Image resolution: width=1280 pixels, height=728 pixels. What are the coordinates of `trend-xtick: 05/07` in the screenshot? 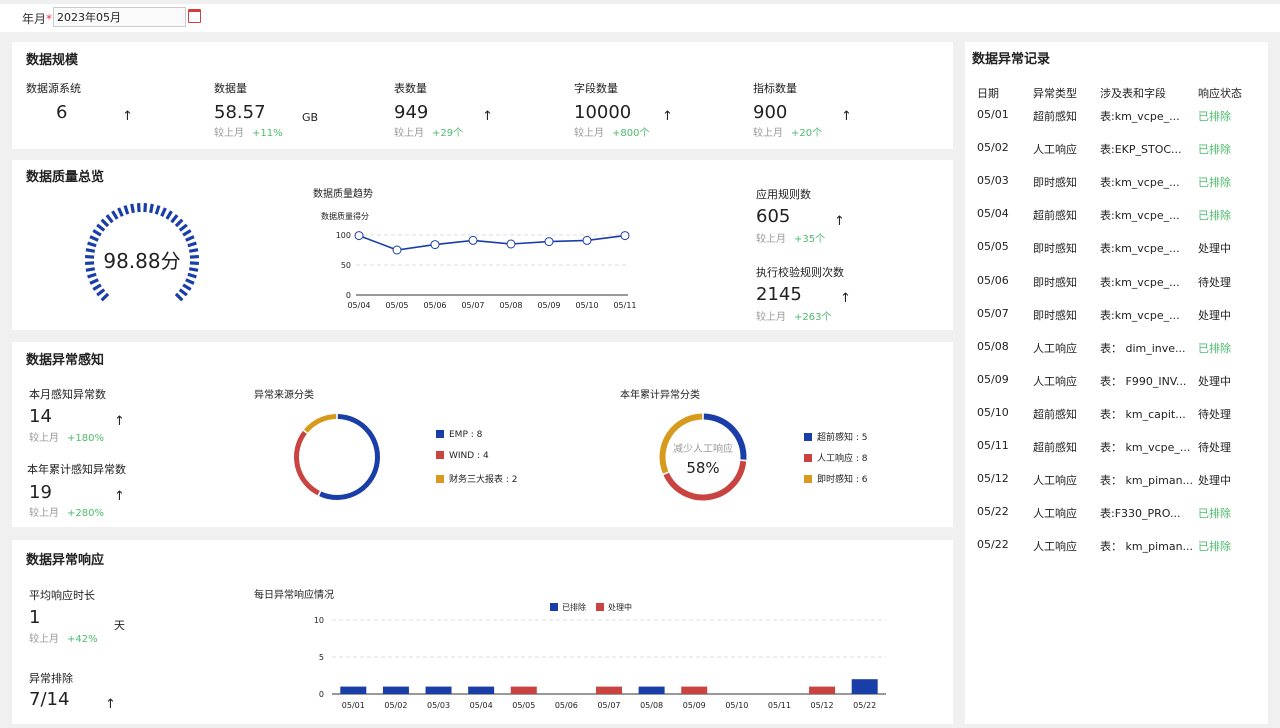 It's located at (472, 305).